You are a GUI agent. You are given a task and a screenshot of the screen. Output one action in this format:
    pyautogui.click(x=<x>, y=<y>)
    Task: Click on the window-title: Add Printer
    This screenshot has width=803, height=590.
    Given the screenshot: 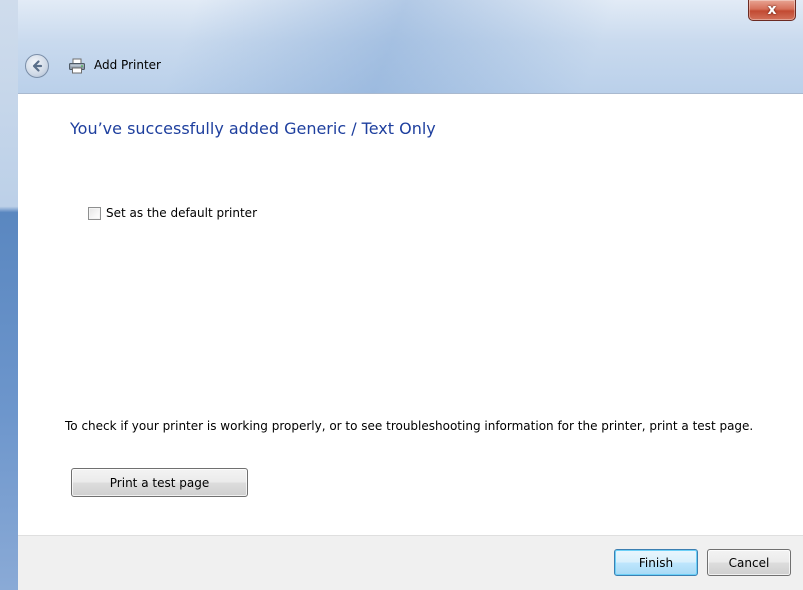 What is the action you would take?
    pyautogui.click(x=127, y=65)
    